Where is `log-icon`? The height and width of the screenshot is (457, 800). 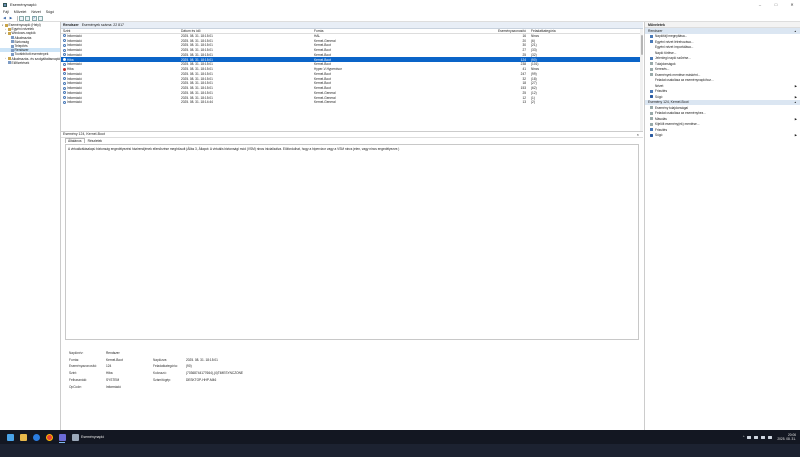
log-icon is located at coordinates (12, 50).